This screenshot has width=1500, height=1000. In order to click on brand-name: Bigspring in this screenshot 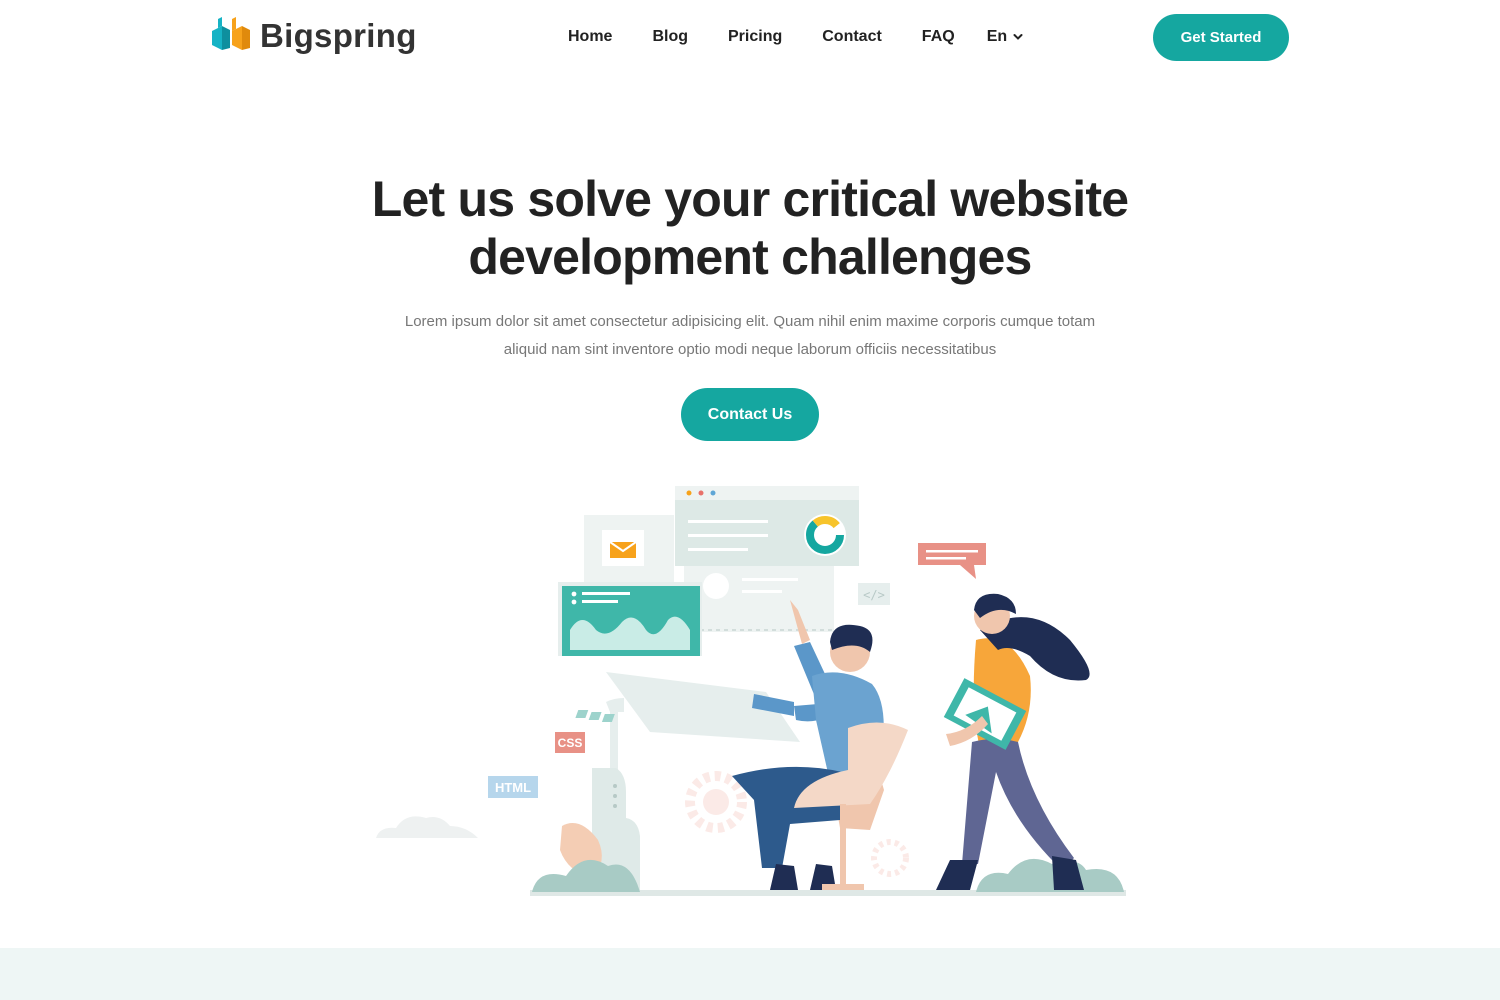, I will do `click(338, 35)`.